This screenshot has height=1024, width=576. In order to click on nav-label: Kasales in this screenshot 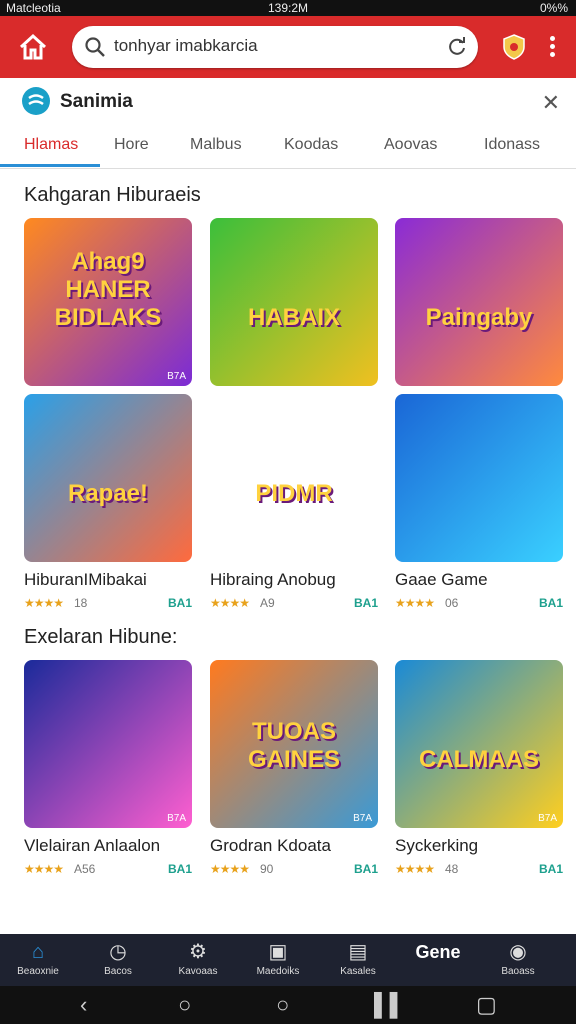, I will do `click(358, 971)`.